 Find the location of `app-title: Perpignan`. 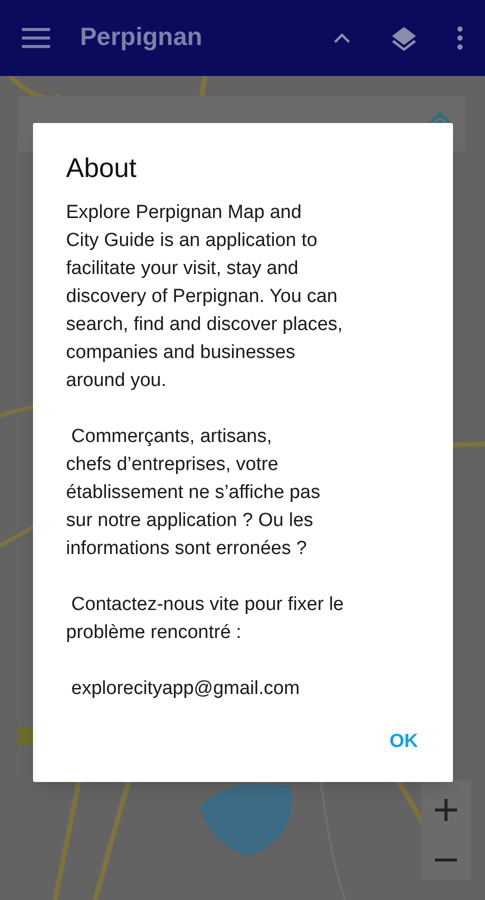

app-title: Perpignan is located at coordinates (141, 38).